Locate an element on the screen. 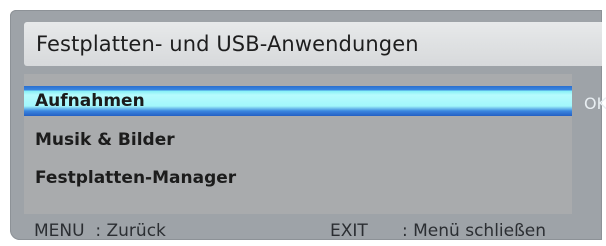 The width and height of the screenshot is (606, 246). menu-item-festplatten-manager: Festplatten-Manager is located at coordinates (298, 178).